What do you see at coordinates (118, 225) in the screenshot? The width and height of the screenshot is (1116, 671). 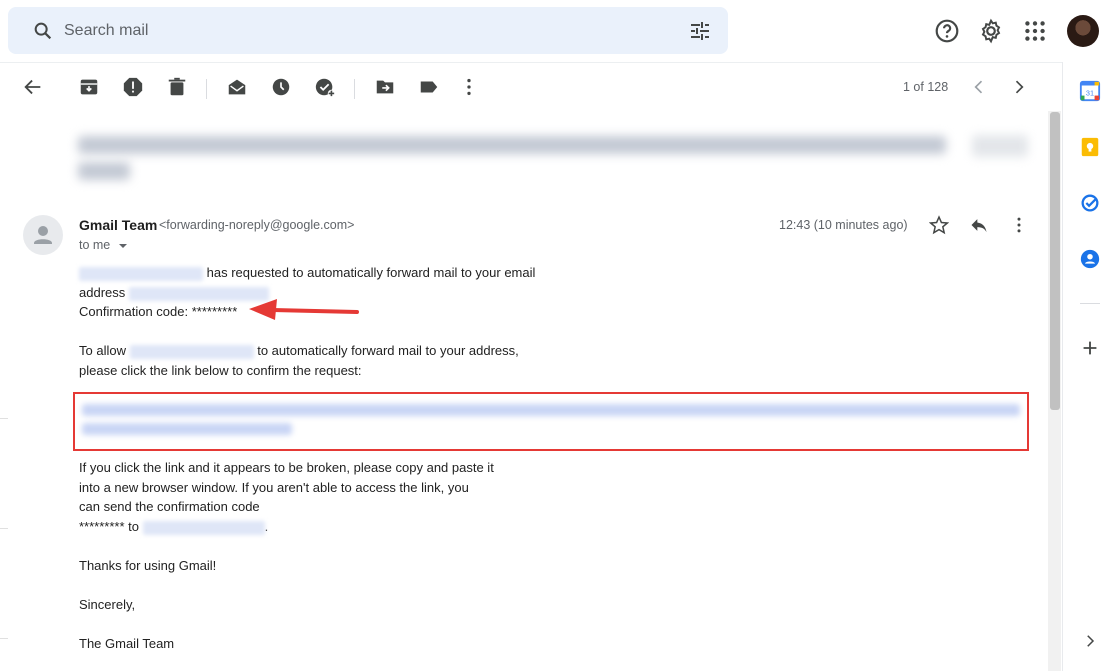 I see `sender-name: Gmail Team` at bounding box center [118, 225].